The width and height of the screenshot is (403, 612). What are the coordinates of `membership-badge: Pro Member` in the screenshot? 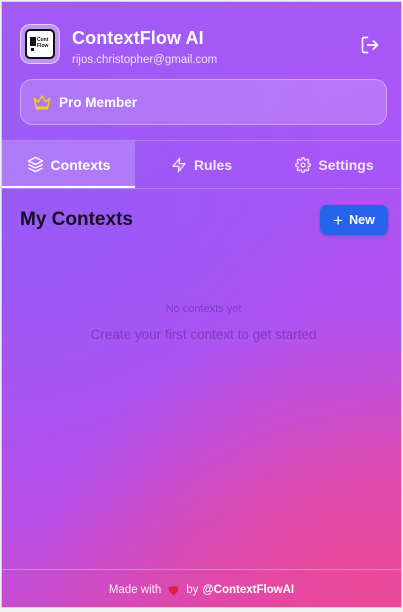 It's located at (203, 102).